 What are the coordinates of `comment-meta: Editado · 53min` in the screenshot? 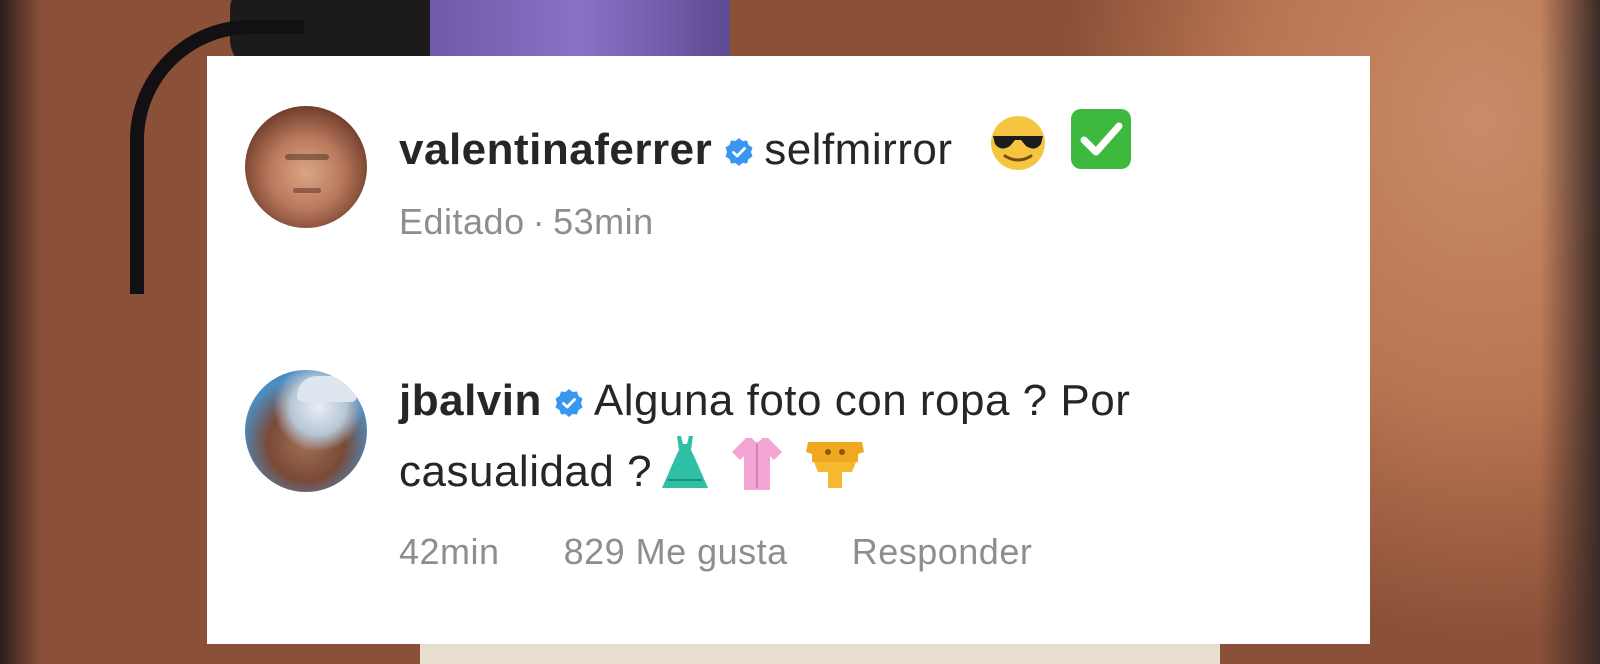 It's located at (864, 222).